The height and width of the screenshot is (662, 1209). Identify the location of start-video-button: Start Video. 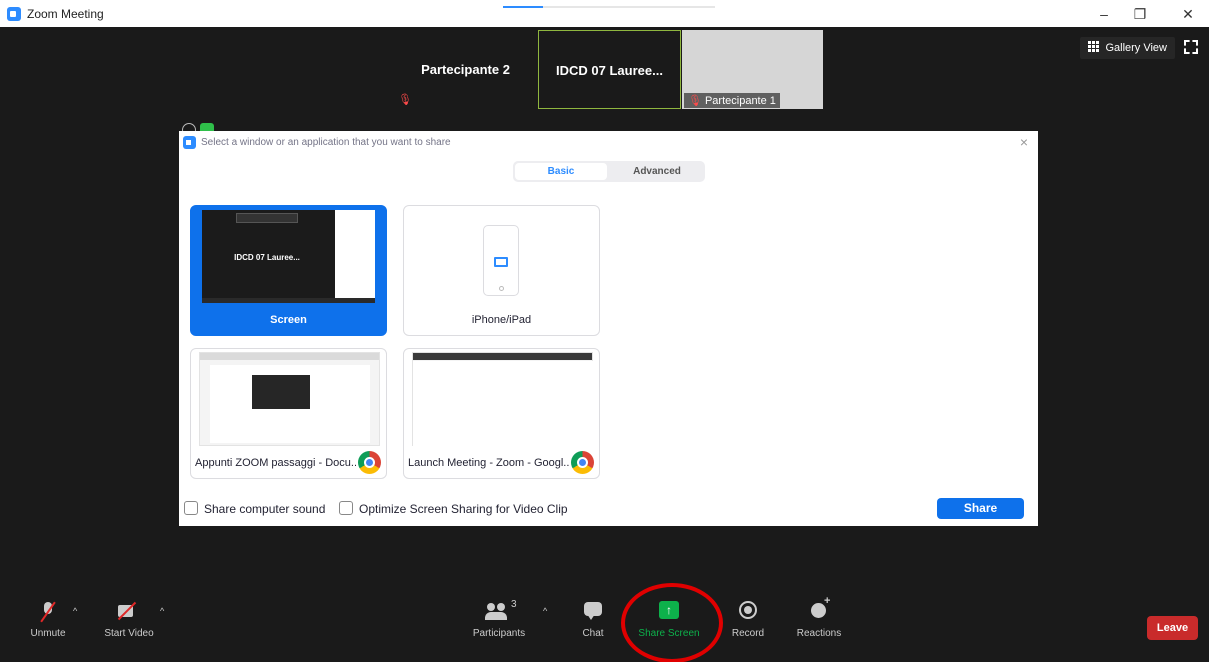
(129, 619).